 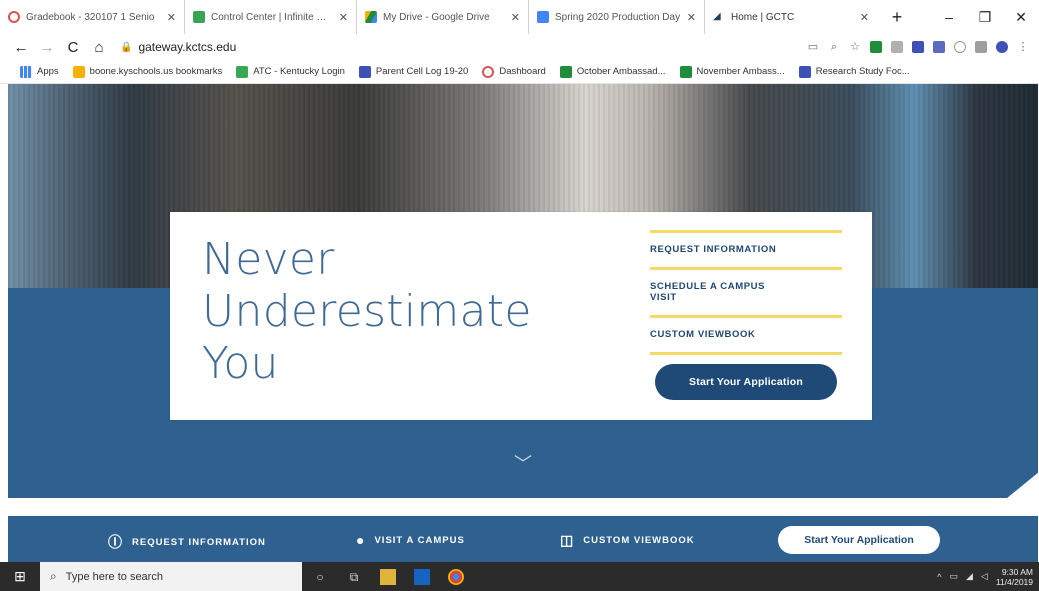 I want to click on url-text: gateway.kctcs.edu, so click(x=187, y=47).